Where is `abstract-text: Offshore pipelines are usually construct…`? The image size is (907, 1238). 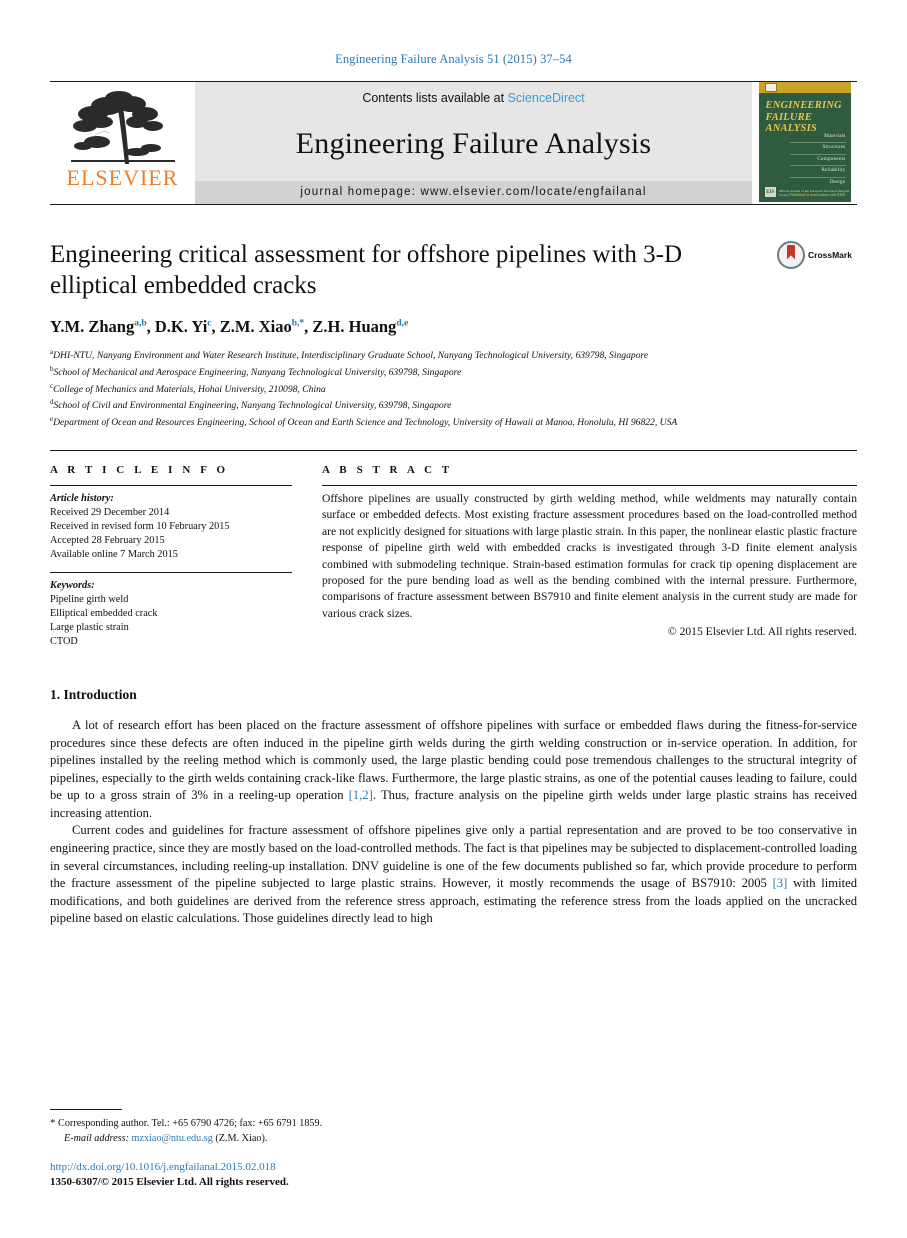 abstract-text: Offshore pipelines are usually construct… is located at coordinates (589, 555).